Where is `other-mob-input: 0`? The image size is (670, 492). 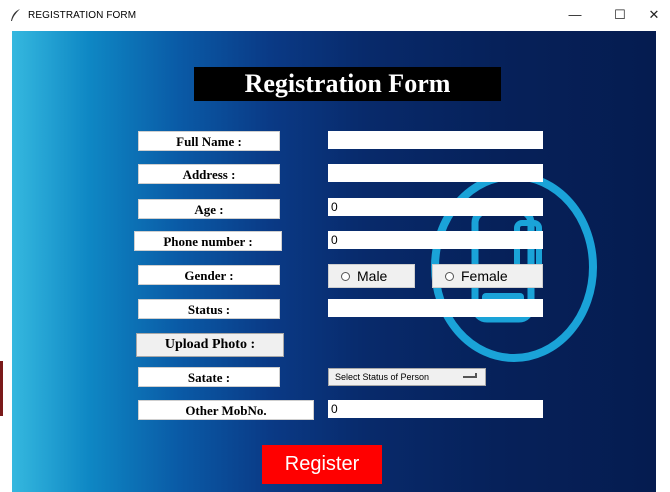
other-mob-input: 0 is located at coordinates (435, 409).